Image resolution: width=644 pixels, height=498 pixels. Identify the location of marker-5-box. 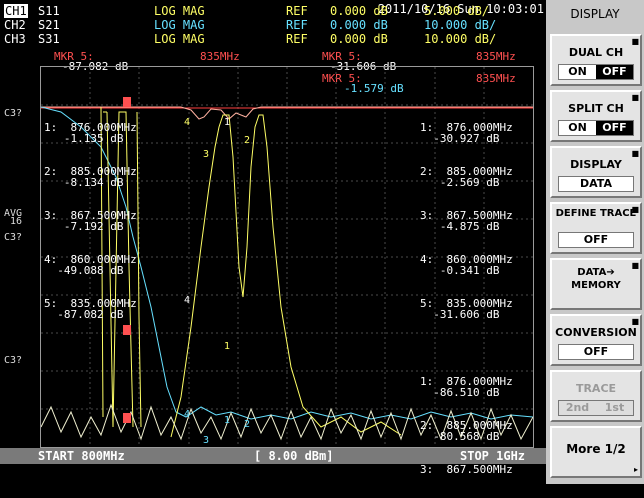
(127, 418).